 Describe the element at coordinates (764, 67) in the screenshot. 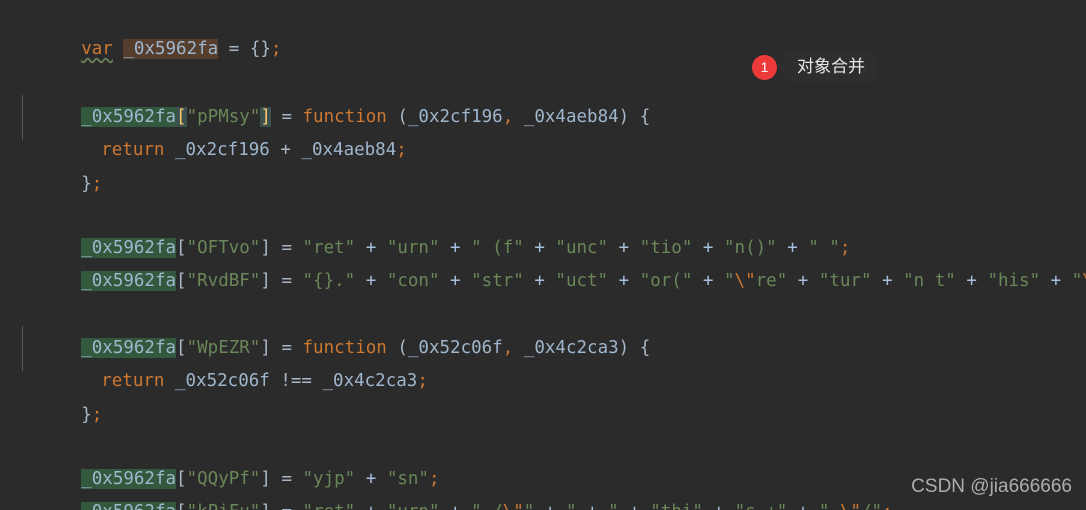

I see `hint-count-badge: 1` at that location.